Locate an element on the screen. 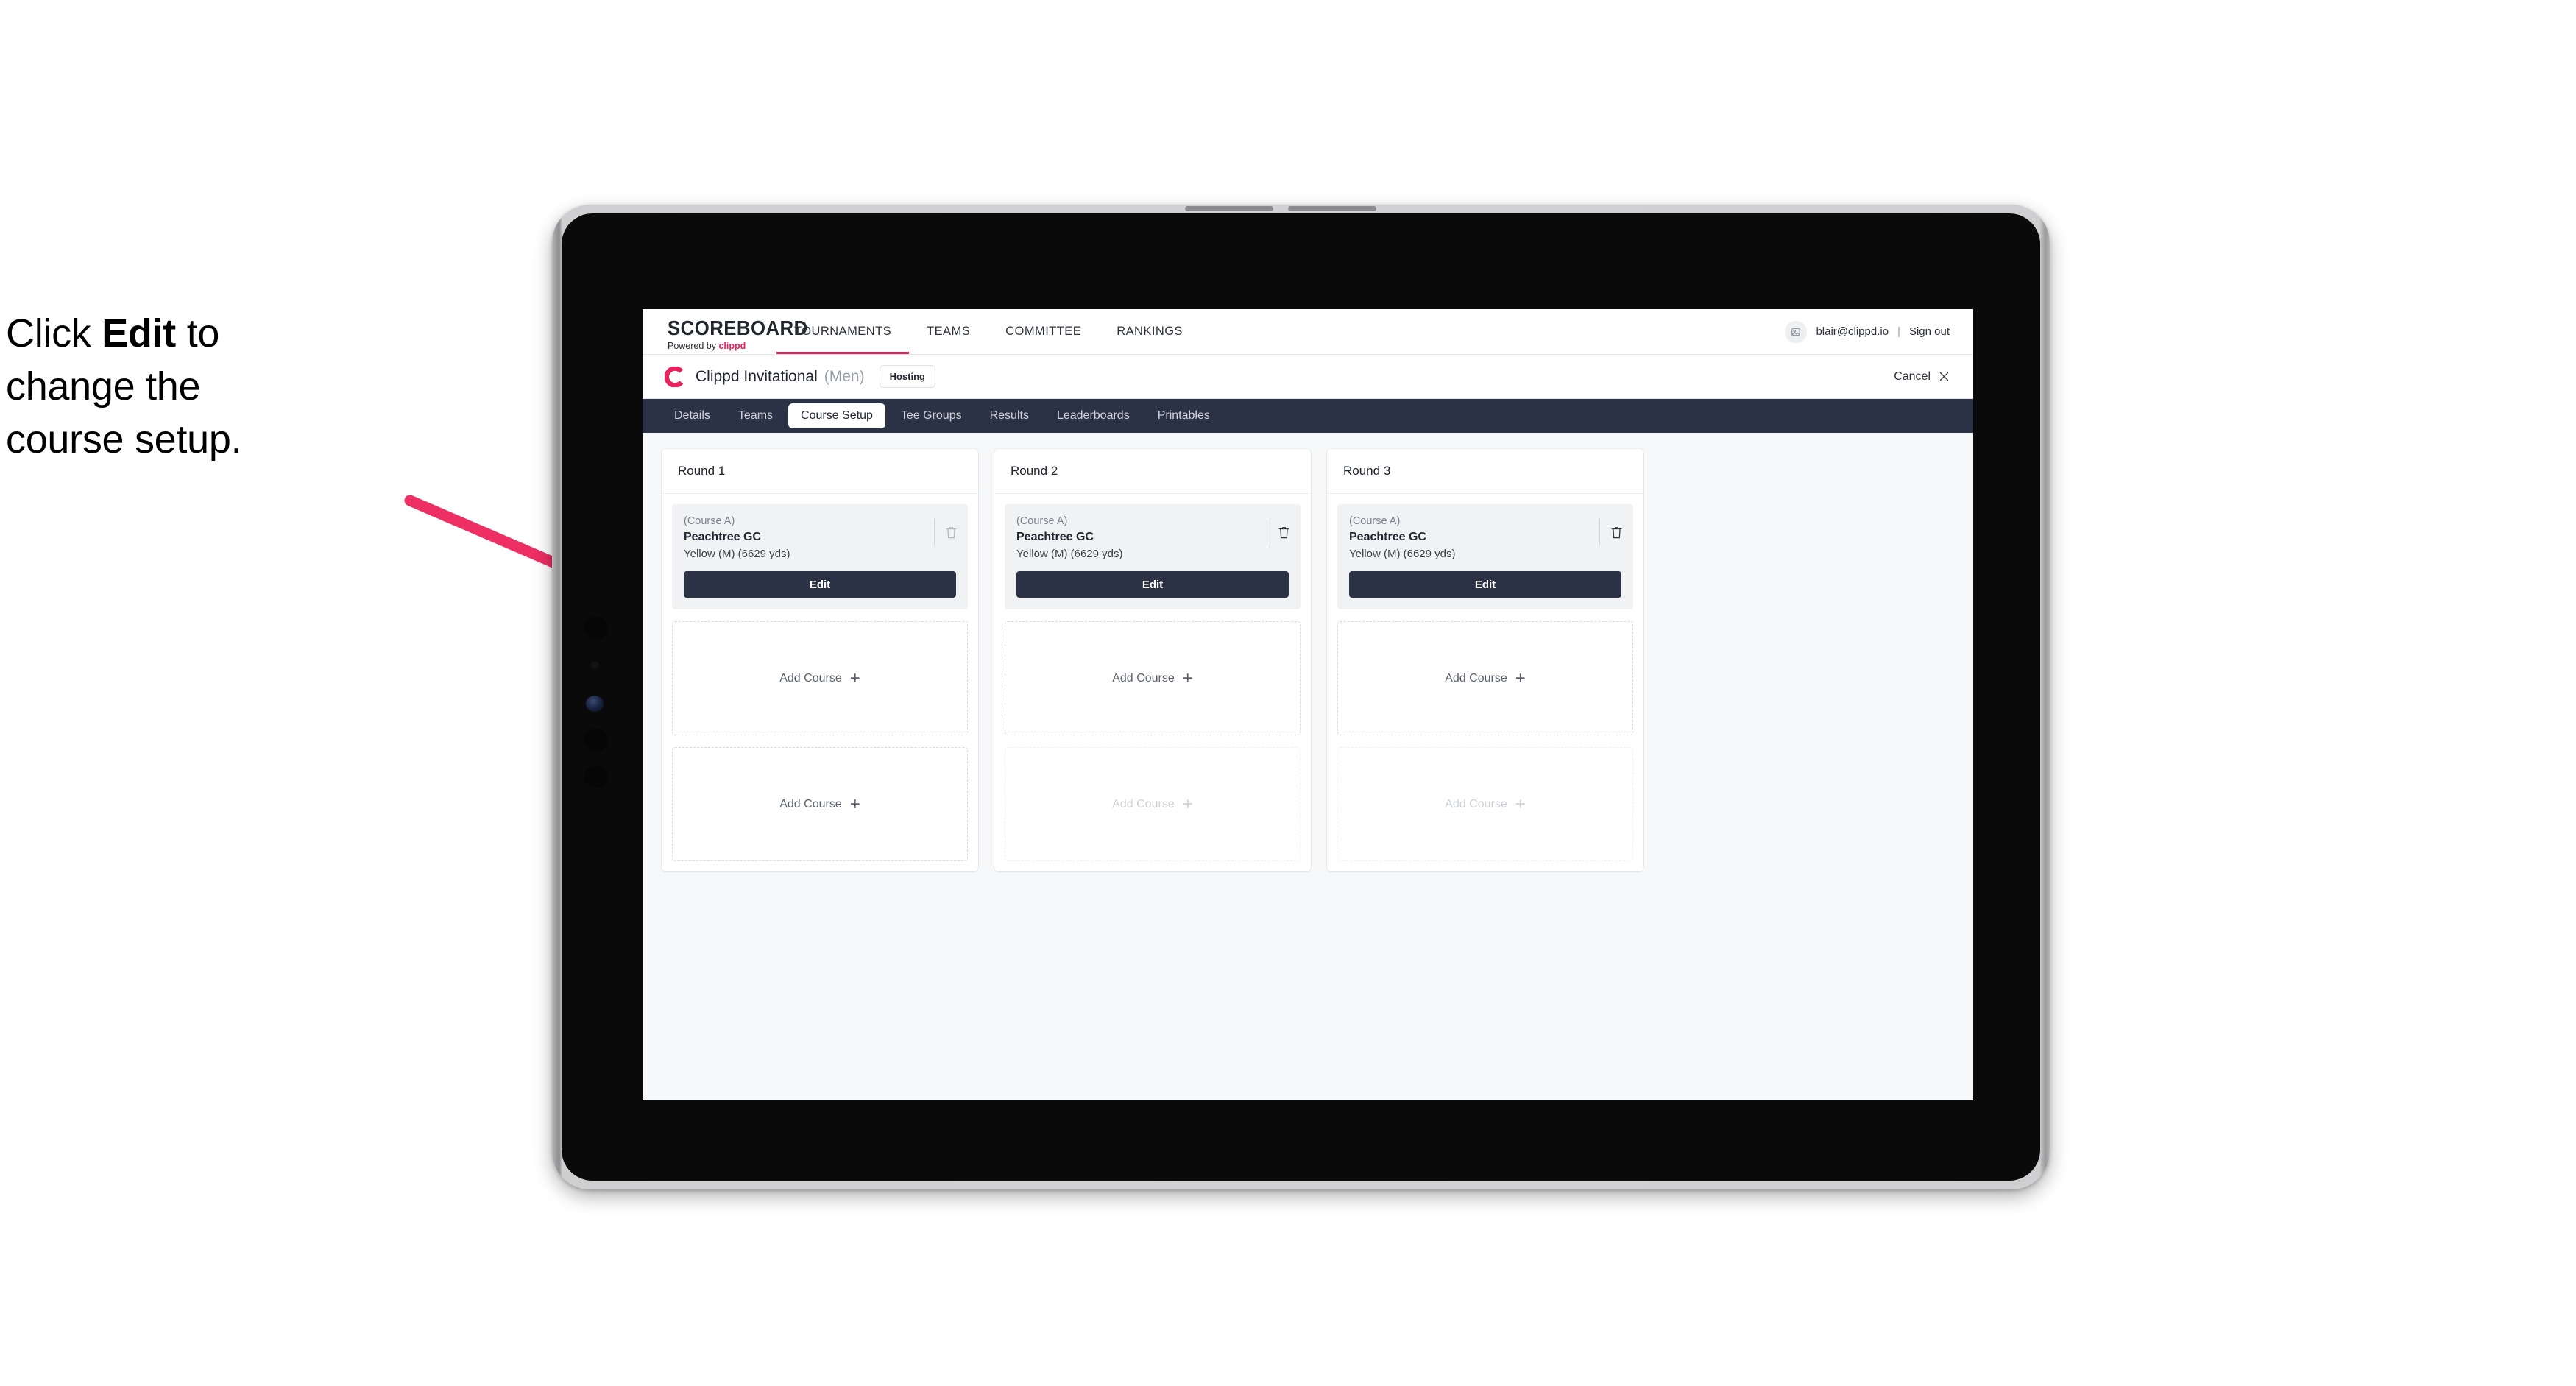  logo-tagline: Powered by clippd is located at coordinates (718, 346).